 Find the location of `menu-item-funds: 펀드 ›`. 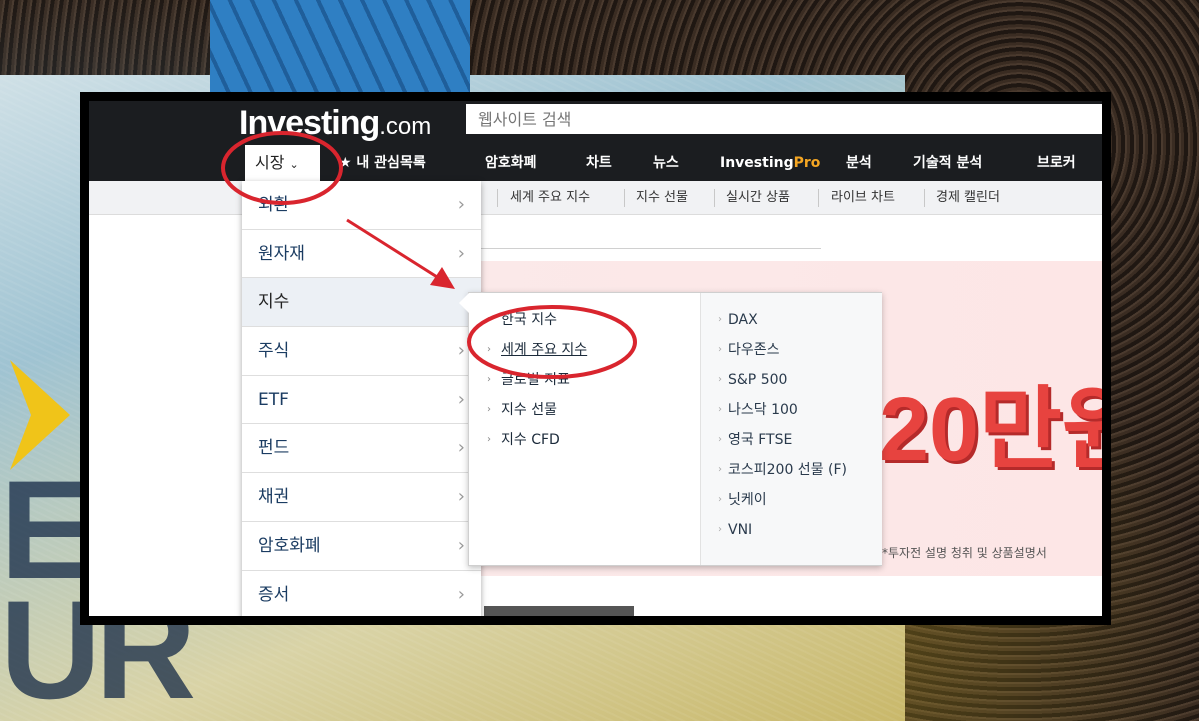

menu-item-funds: 펀드 › is located at coordinates (361, 449).